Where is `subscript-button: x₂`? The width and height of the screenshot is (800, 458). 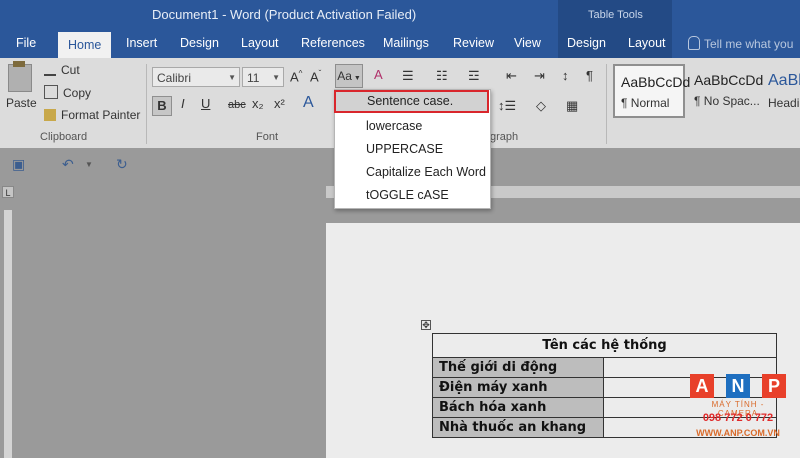 subscript-button: x₂ is located at coordinates (258, 103).